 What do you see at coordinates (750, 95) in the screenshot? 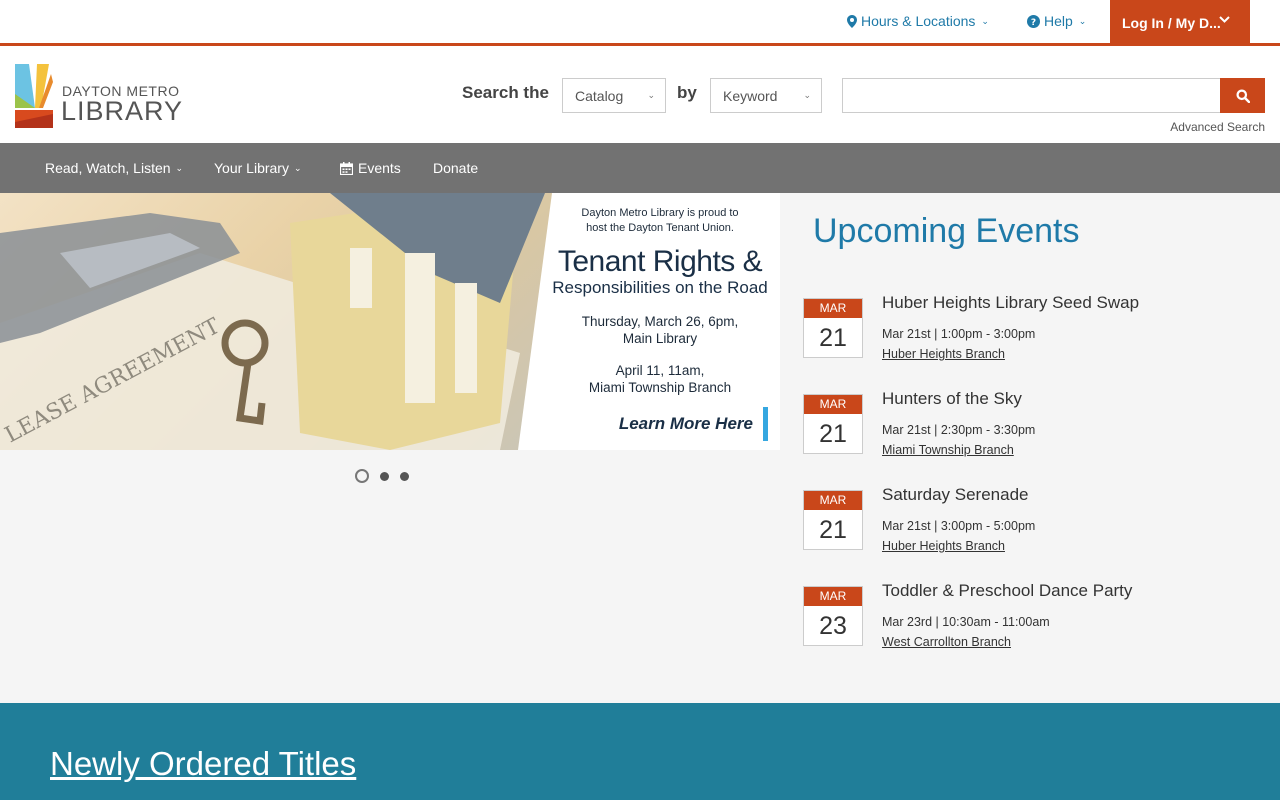
I see `search-field-value: Keyword` at bounding box center [750, 95].